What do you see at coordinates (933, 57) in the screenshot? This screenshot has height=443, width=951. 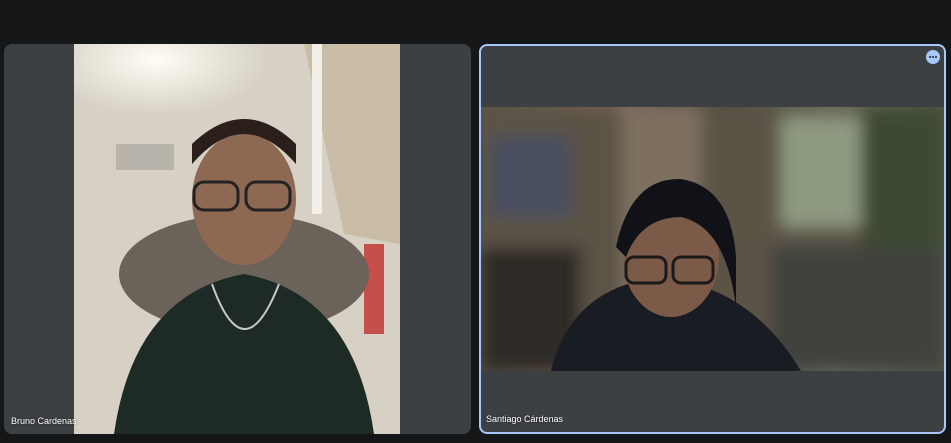 I see `more-options-button` at bounding box center [933, 57].